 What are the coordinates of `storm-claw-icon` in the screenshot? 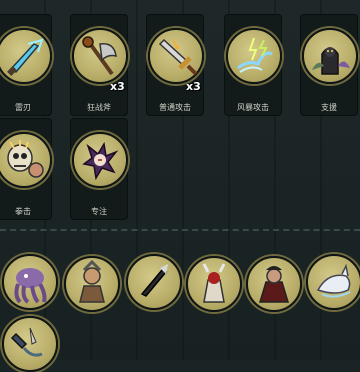 It's located at (254, 56).